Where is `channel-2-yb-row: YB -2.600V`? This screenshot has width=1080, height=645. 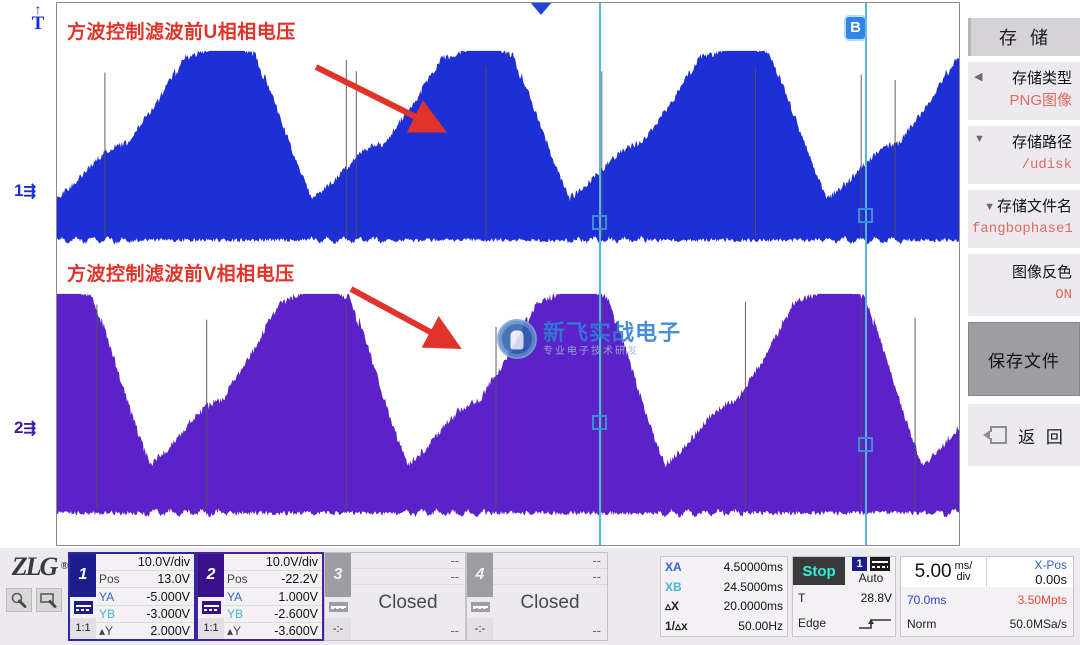 channel-2-yb-row: YB -2.600V is located at coordinates (273, 614).